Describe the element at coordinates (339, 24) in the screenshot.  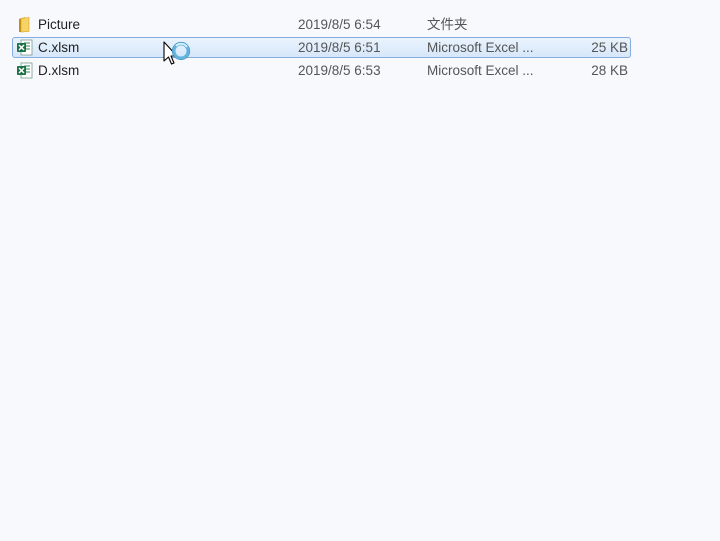
I see `date-modified: 2019/8/5 6:54` at that location.